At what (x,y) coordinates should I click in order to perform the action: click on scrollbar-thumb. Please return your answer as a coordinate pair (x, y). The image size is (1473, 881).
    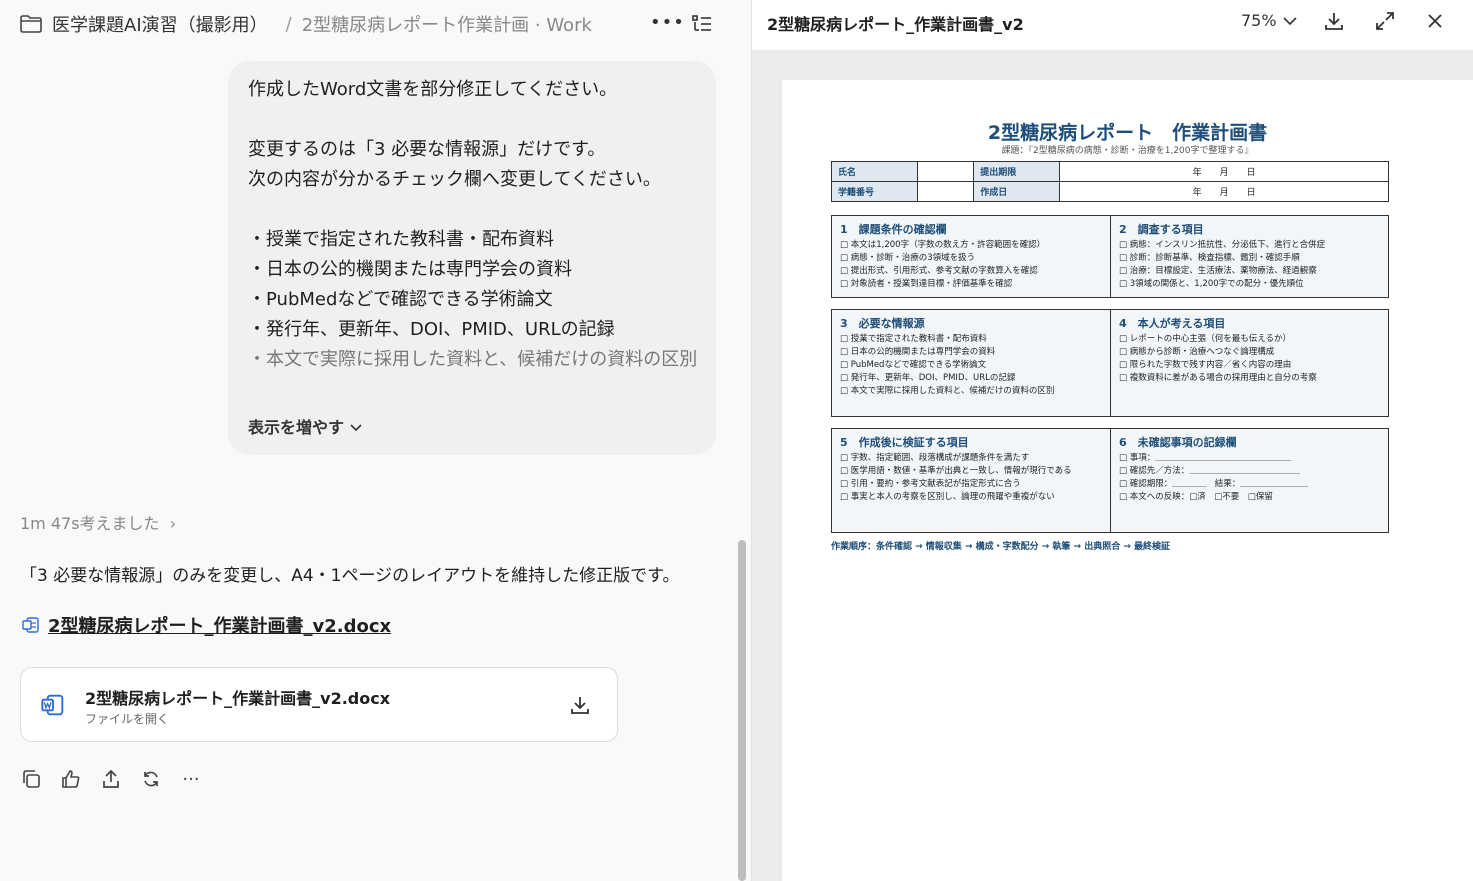
    Looking at the image, I should click on (742, 710).